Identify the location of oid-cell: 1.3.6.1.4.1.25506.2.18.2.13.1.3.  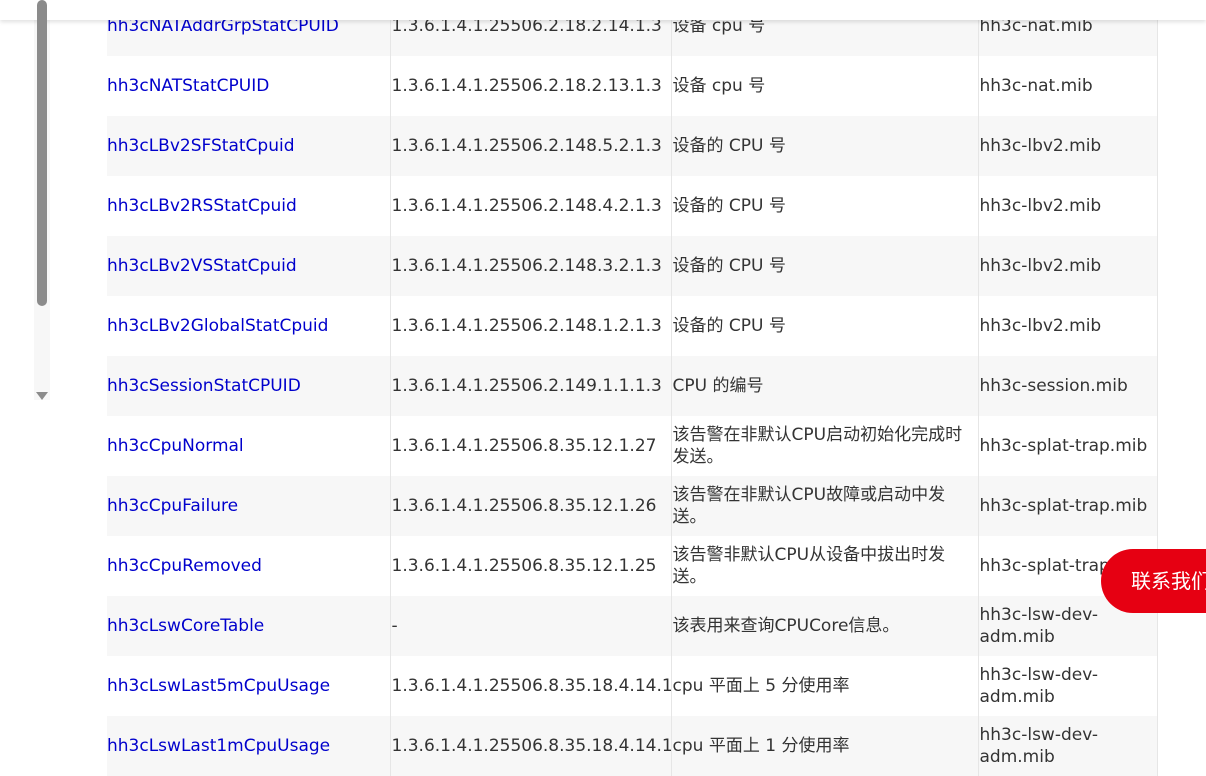
(531, 86).